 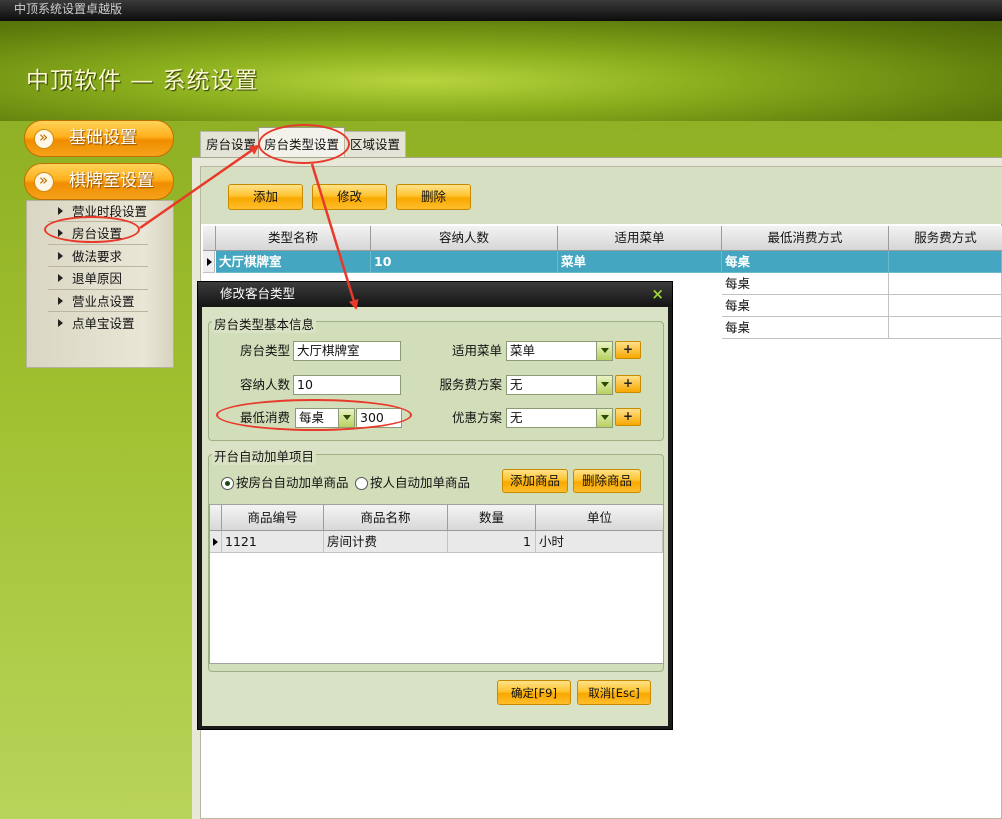 I want to click on nav-item-cooking: 做法要求, so click(x=90, y=257).